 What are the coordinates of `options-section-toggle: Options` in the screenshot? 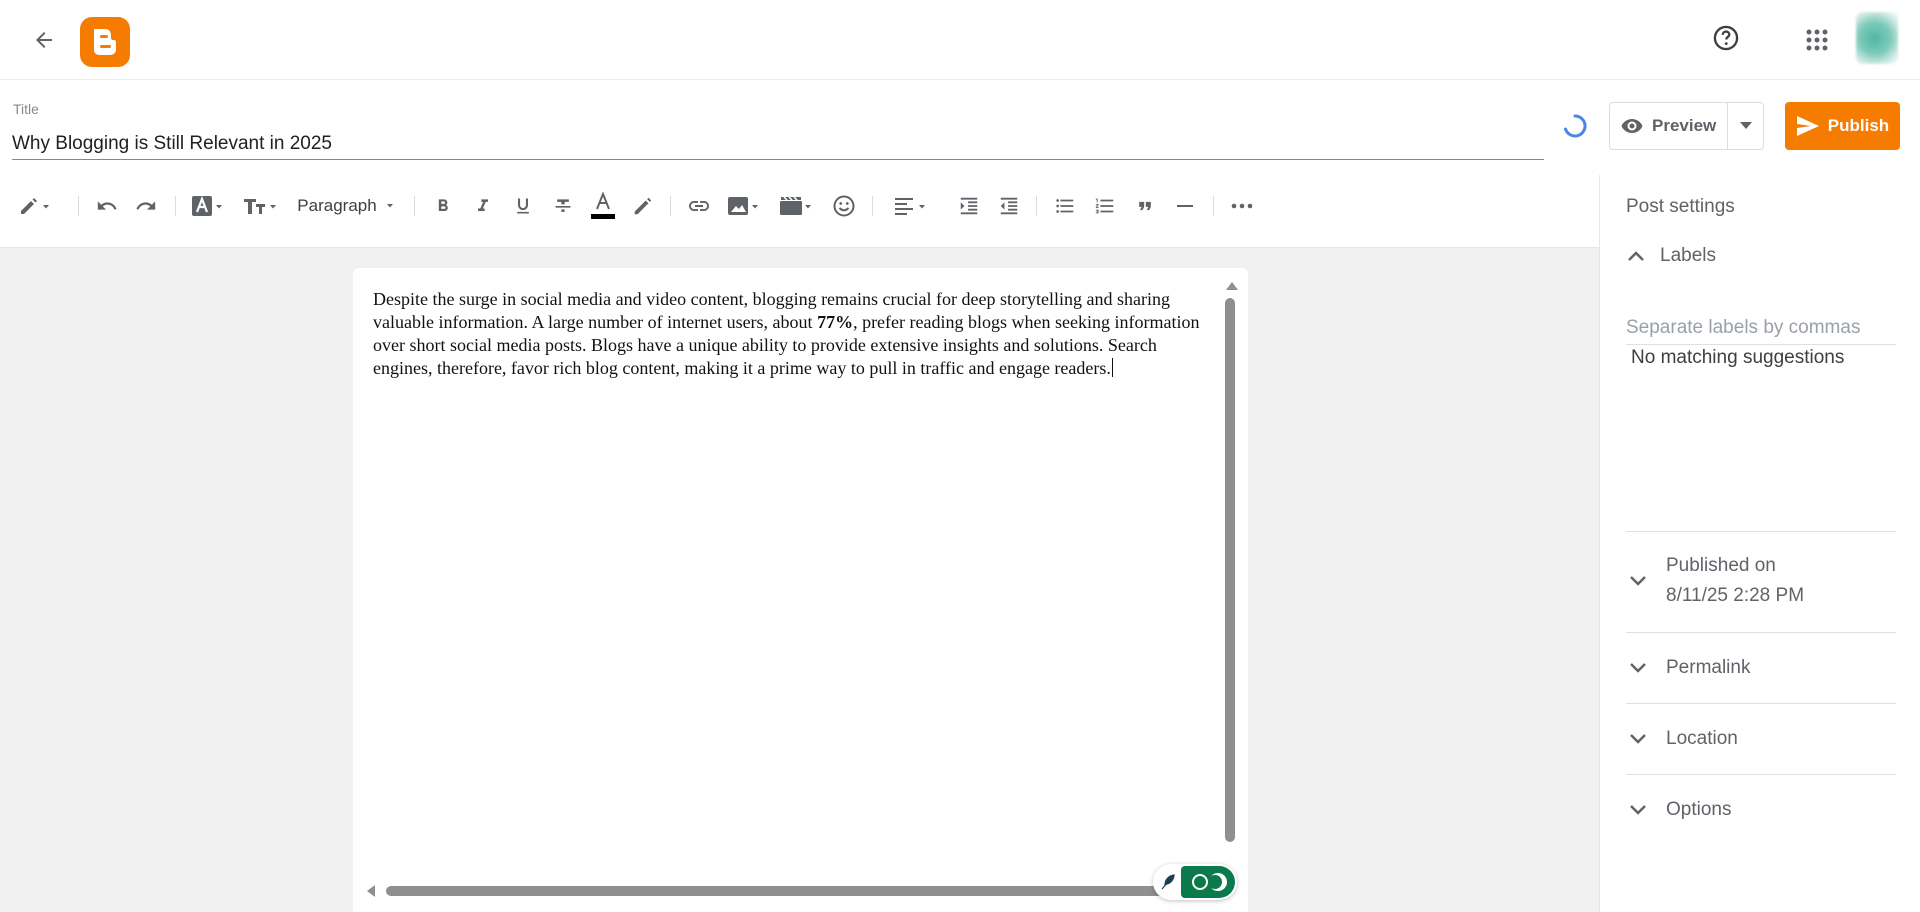 It's located at (1678, 810).